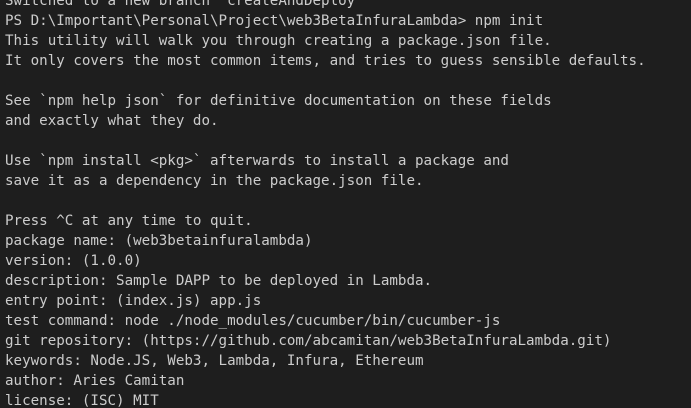 The width and height of the screenshot is (691, 408). I want to click on terminal-line-version: version: (1.0.0), so click(73, 261).